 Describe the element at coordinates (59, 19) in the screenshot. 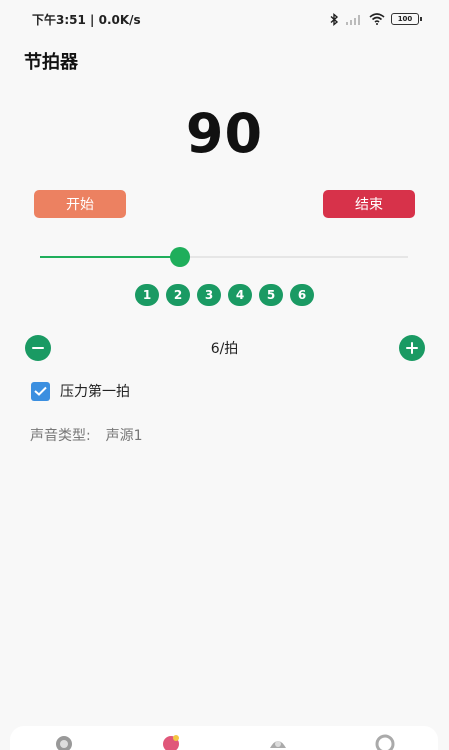

I see `status-time: 下午3:51` at that location.